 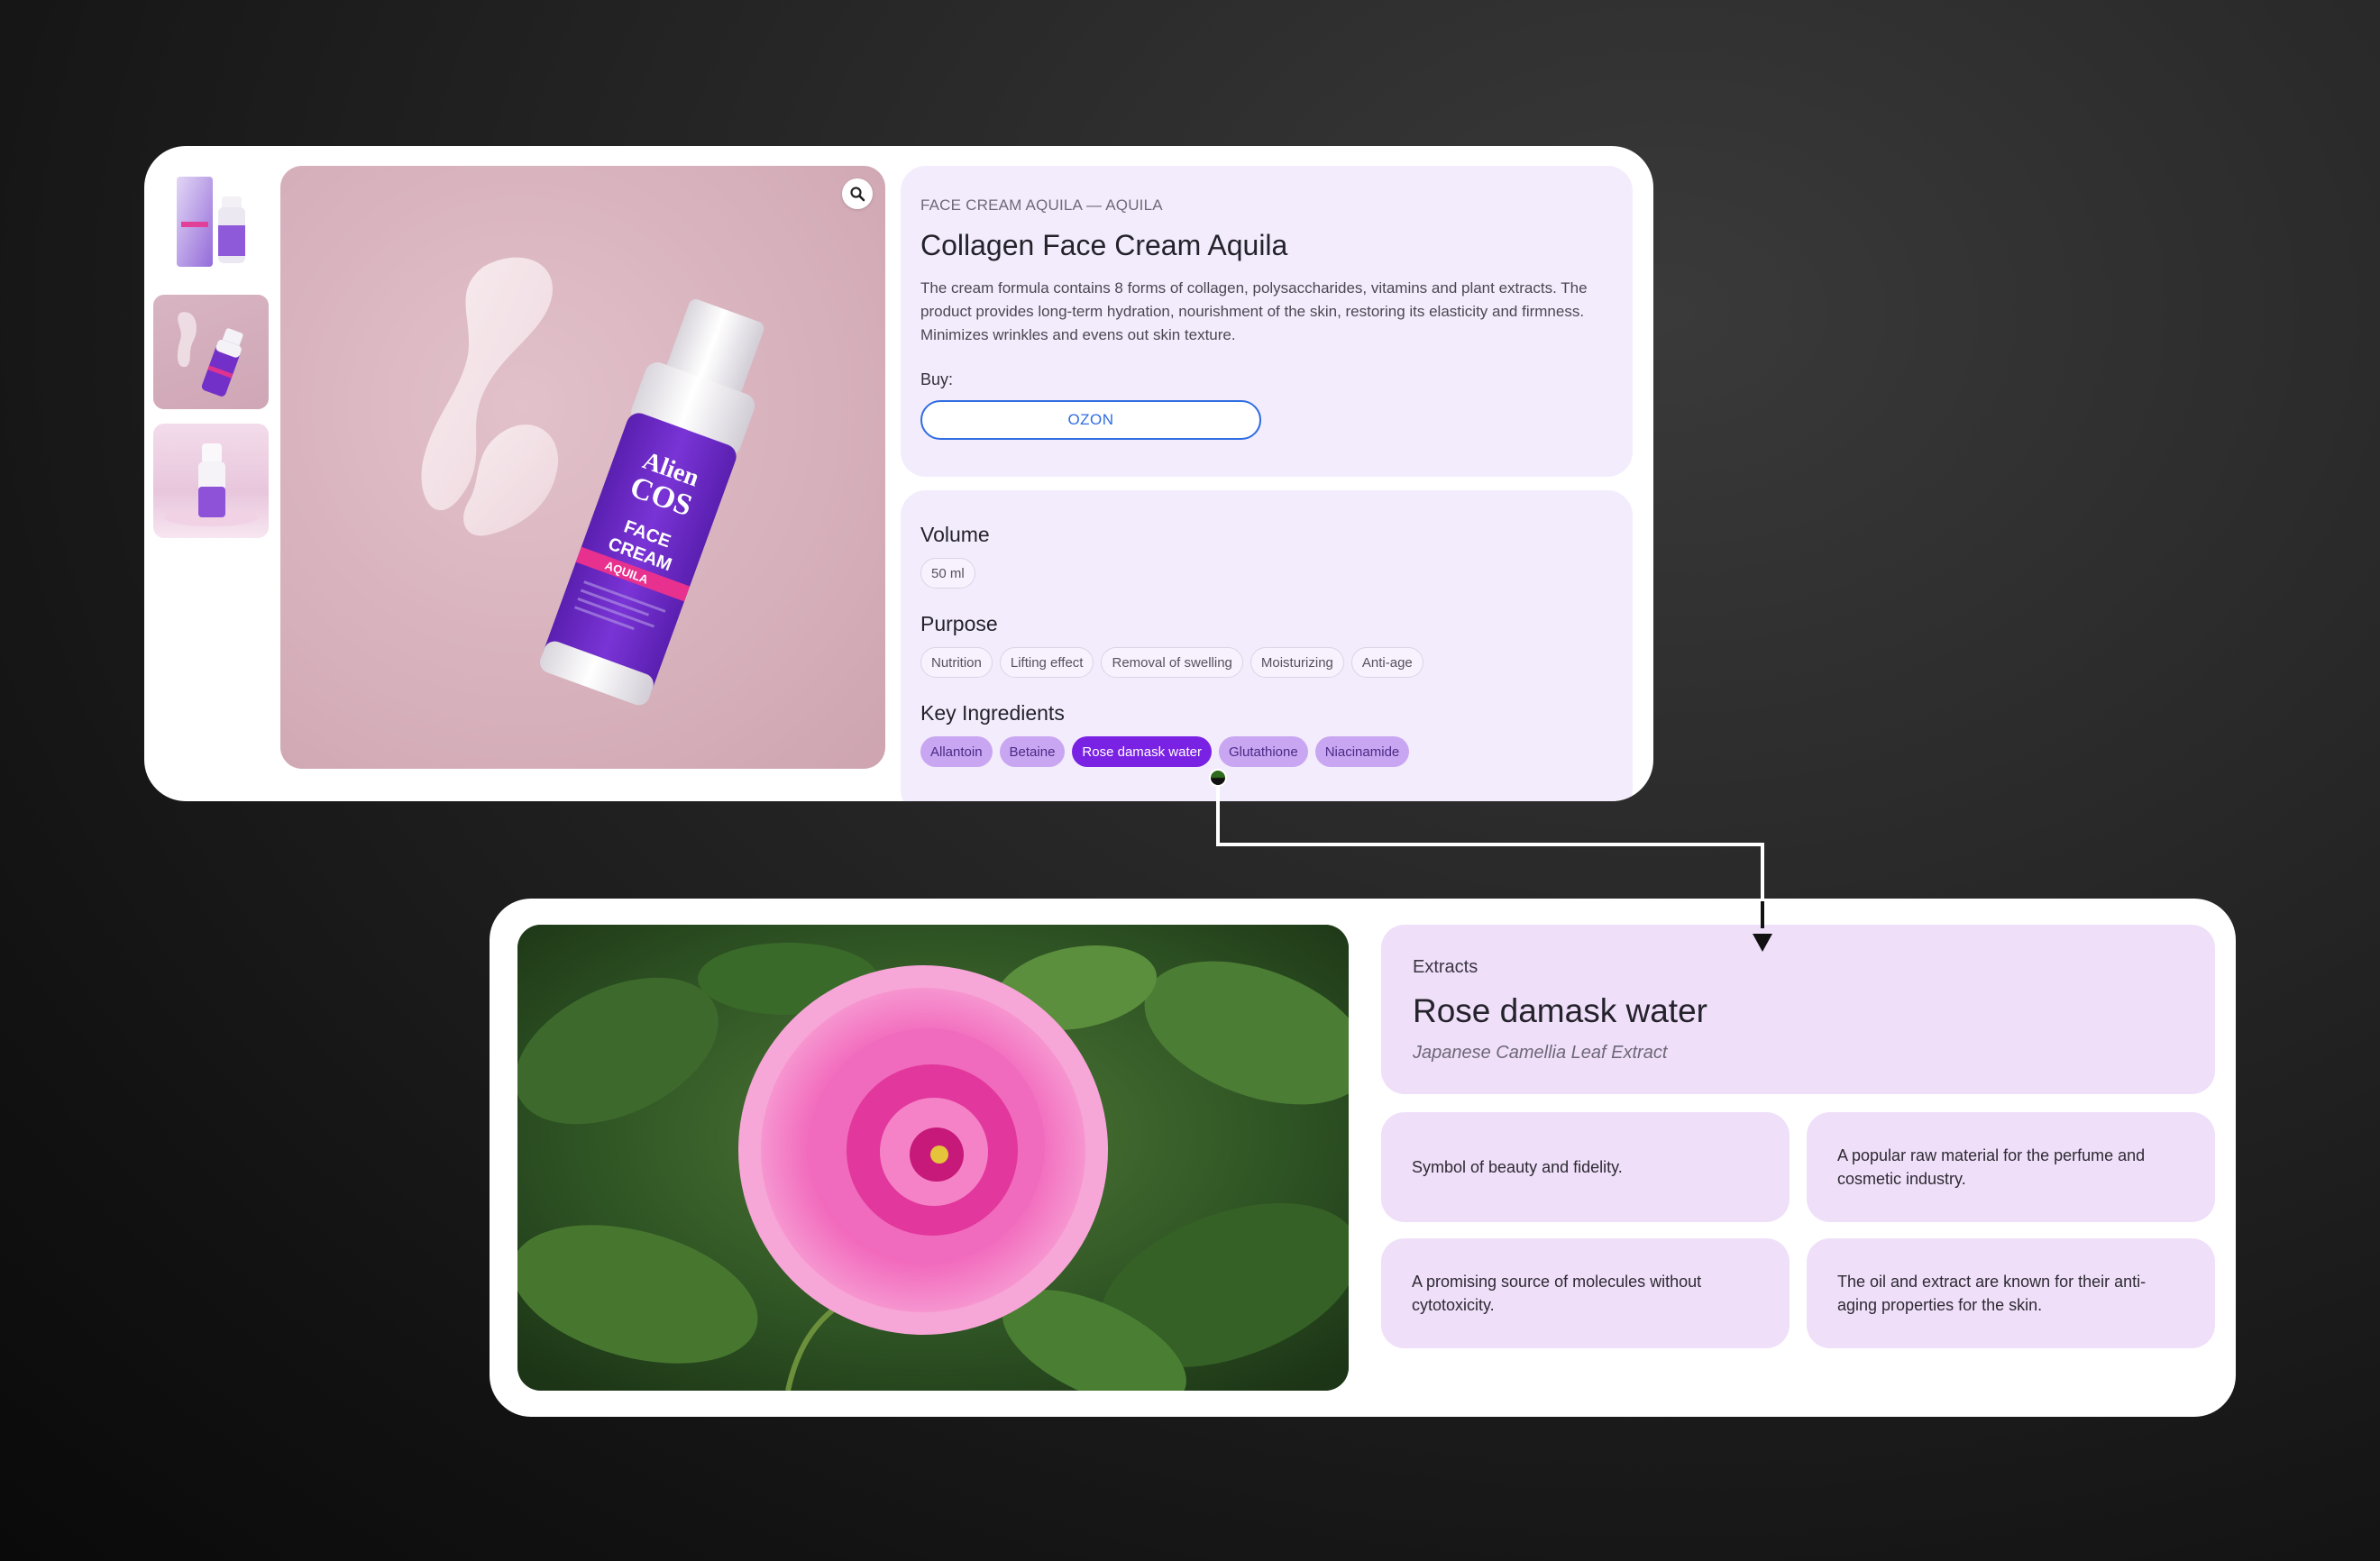 I want to click on ingredient-chip-glutathione: Glutathione, so click(x=1263, y=751).